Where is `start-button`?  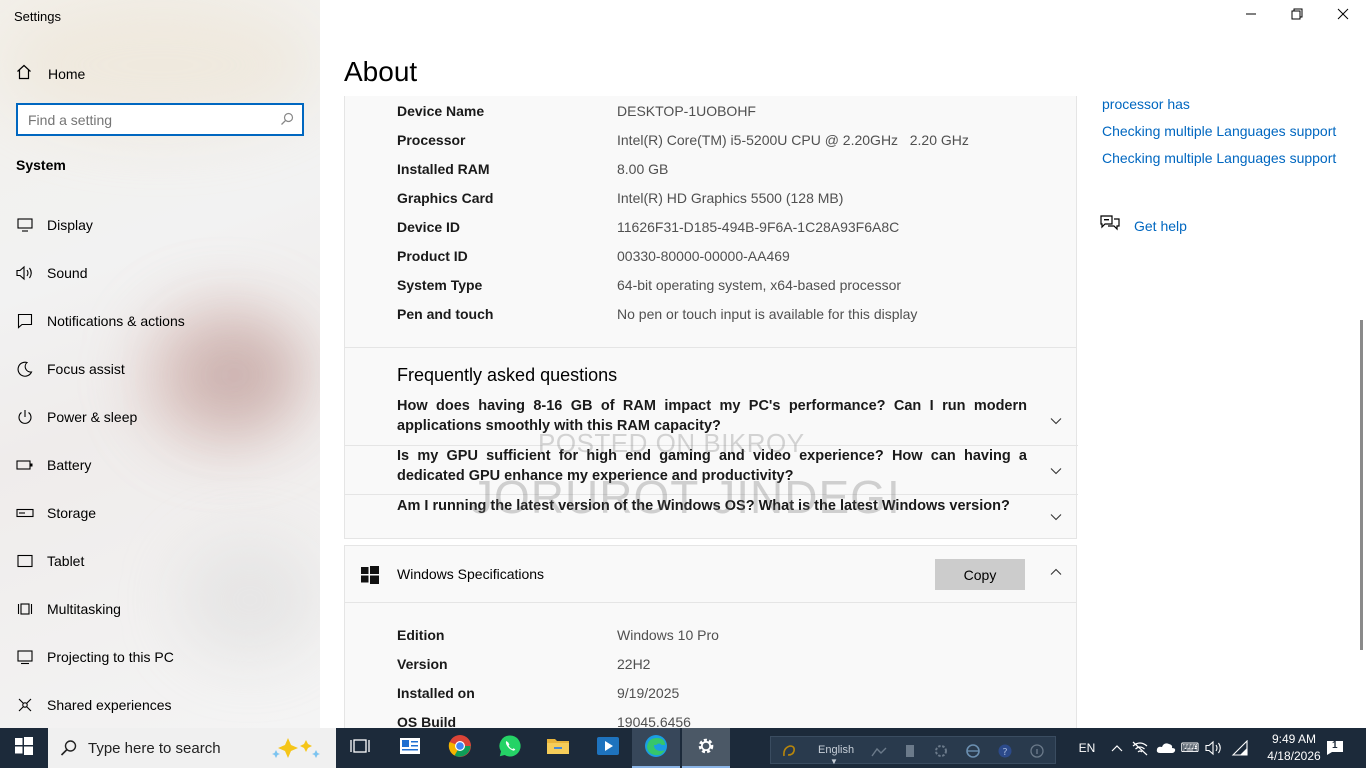 start-button is located at coordinates (24, 748).